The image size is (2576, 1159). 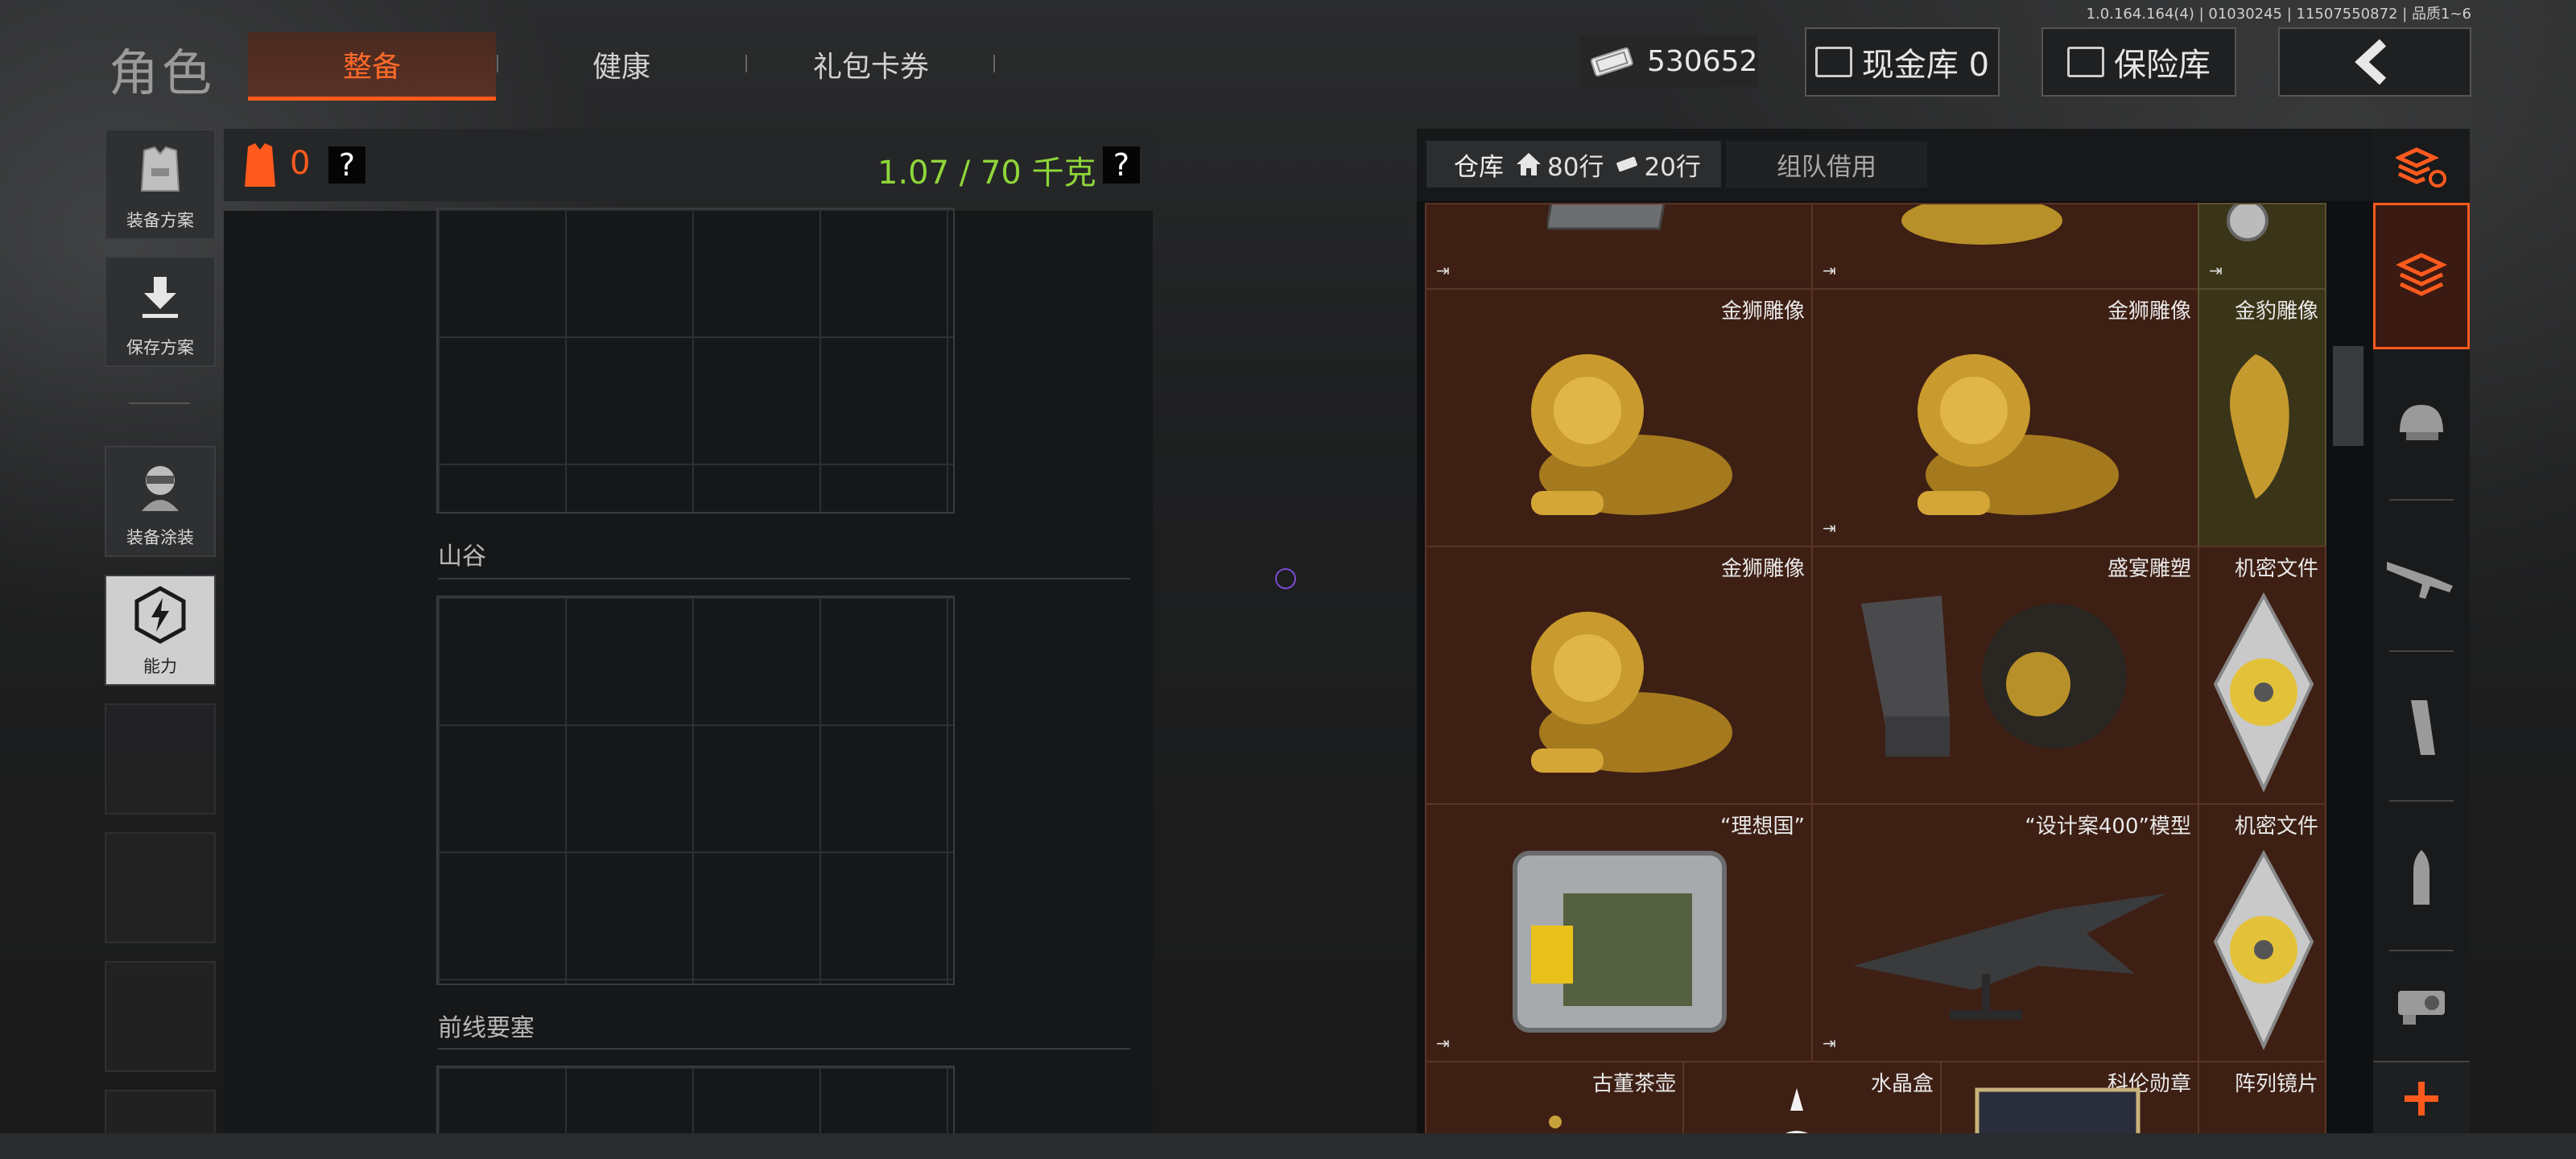 What do you see at coordinates (1627, 164) in the screenshot?
I see `ticket-icon` at bounding box center [1627, 164].